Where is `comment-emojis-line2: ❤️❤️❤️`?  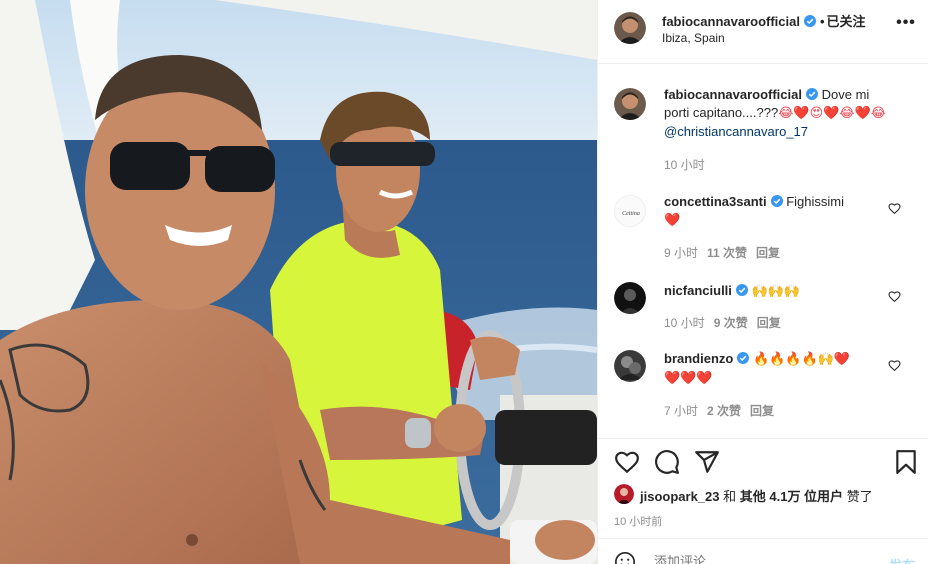 comment-emojis-line2: ❤️❤️❤️ is located at coordinates (688, 378).